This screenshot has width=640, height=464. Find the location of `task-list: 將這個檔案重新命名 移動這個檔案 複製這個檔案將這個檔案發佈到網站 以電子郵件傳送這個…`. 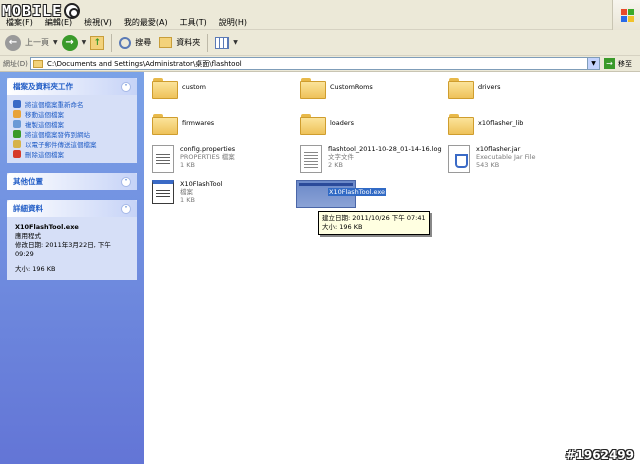

task-list: 將這個檔案重新命名 移動這個檔案 複製這個檔案將這個檔案發佈到網站 以電子郵件傳送這個… is located at coordinates (72, 129).